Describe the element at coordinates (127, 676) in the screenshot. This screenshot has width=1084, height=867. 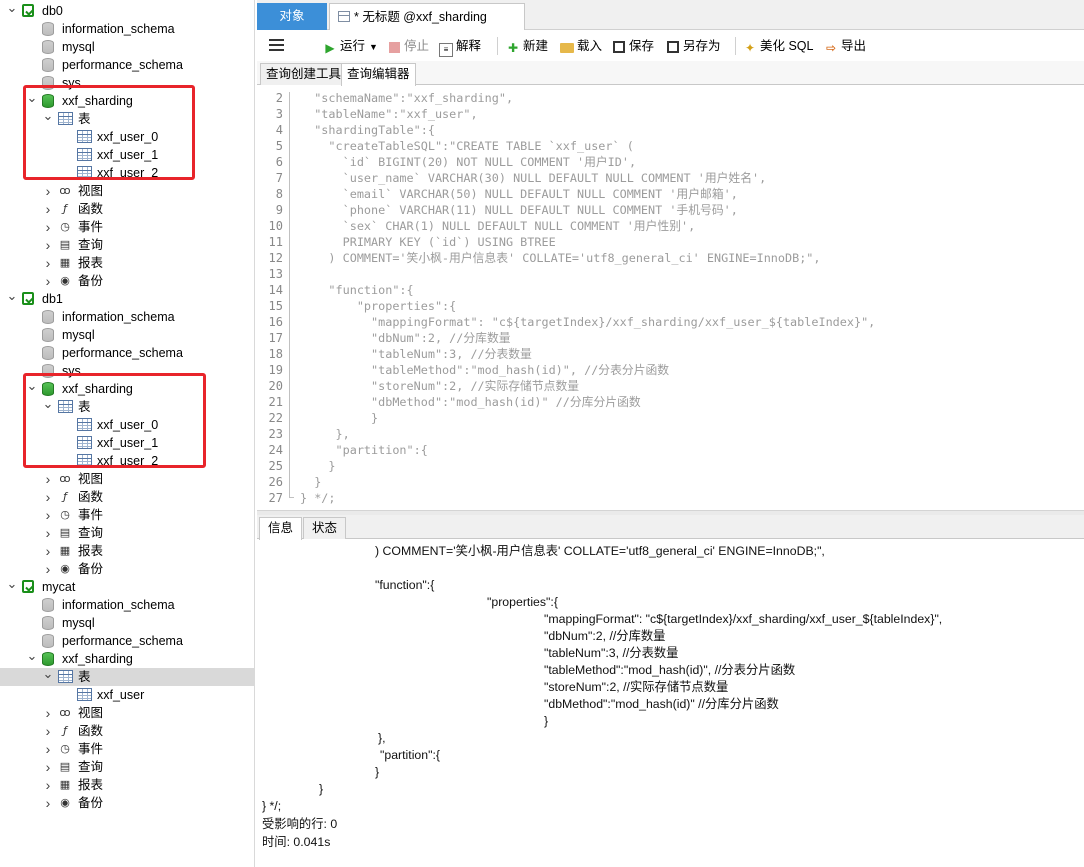
I see `tables-folder: ⌄ 表` at that location.